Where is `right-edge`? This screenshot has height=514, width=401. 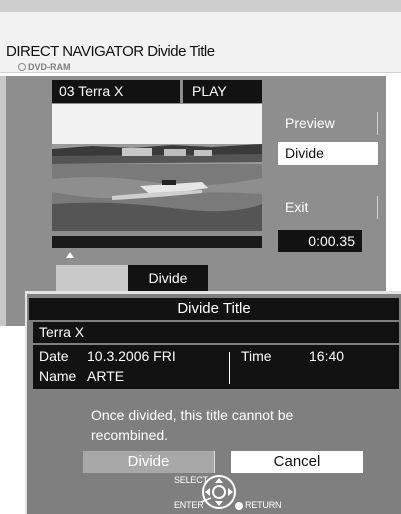
right-edge is located at coordinates (393, 183).